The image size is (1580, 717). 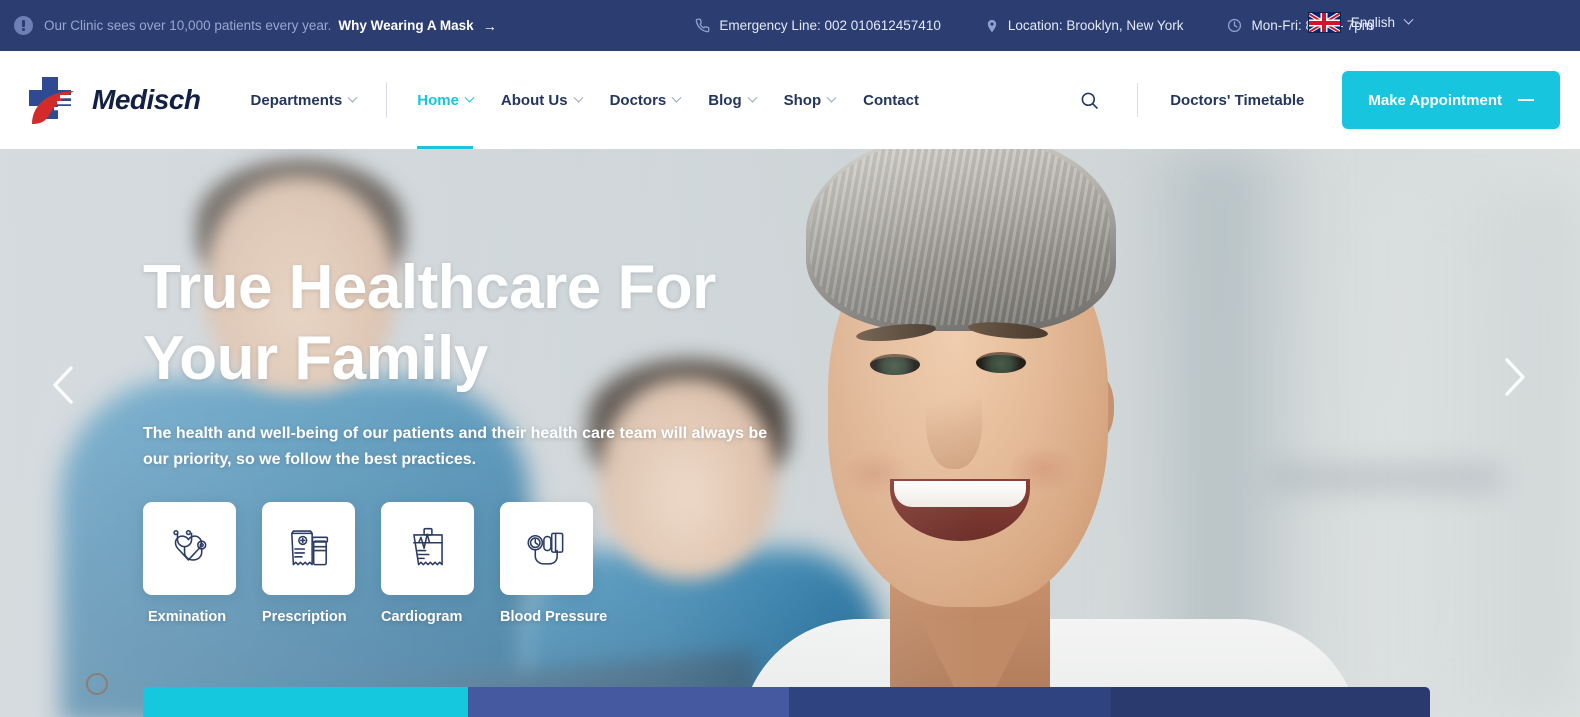 I want to click on nav-item-blog: Blog, so click(x=731, y=100).